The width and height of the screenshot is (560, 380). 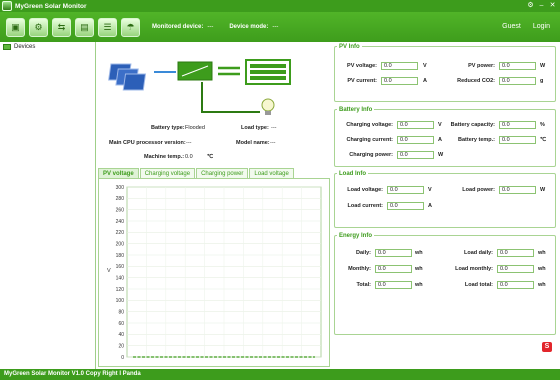 What do you see at coordinates (7, 6) in the screenshot?
I see `app-logo-icon` at bounding box center [7, 6].